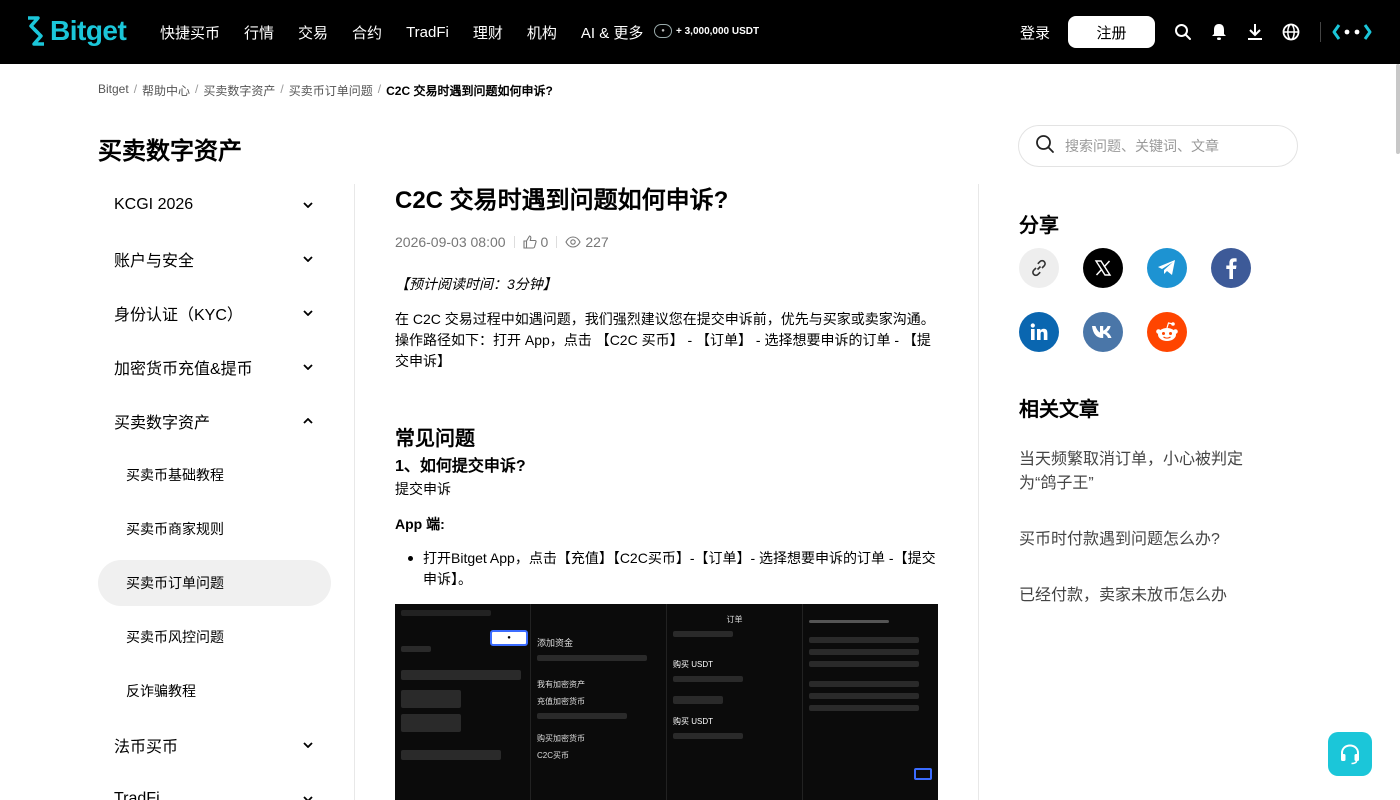 The width and height of the screenshot is (1400, 800). Describe the element at coordinates (1139, 596) in the screenshot. I see `related-article-link: 已经付款，卖家未放币怎么办` at that location.